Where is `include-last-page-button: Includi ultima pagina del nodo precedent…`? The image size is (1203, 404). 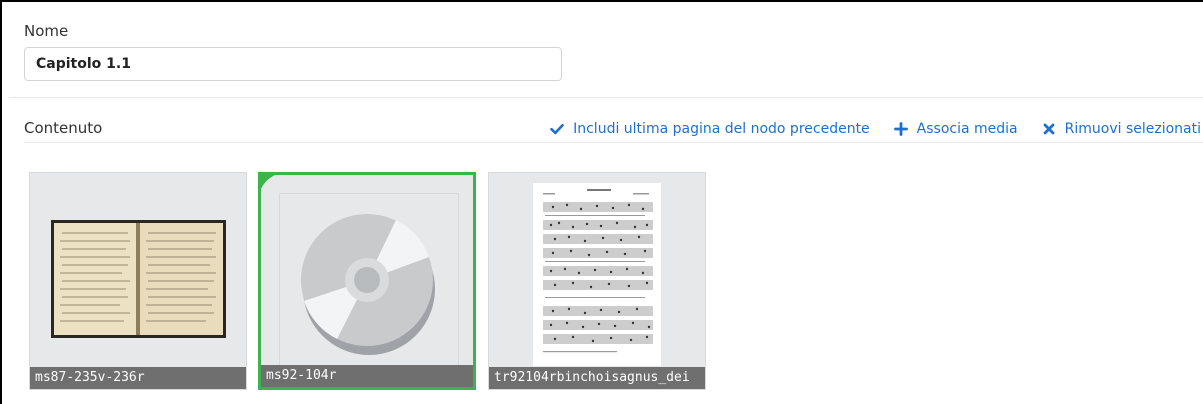 include-last-page-button: Includi ultima pagina del nodo precedent… is located at coordinates (710, 129).